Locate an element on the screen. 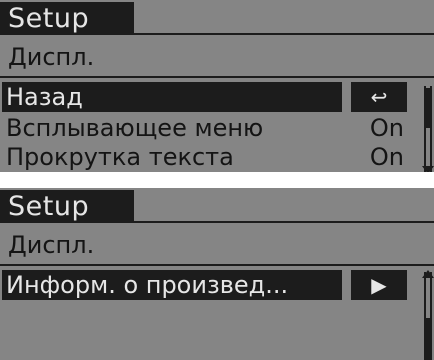 The height and width of the screenshot is (360, 434). back-arrow-icon: ↩ is located at coordinates (379, 97).